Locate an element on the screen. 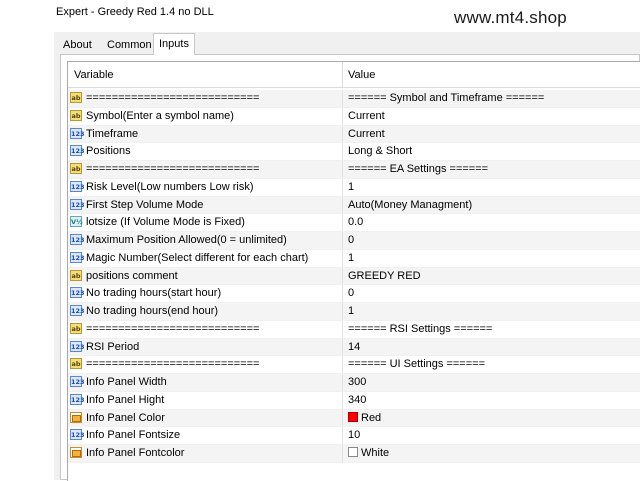 The image size is (640, 481). tab-about: About is located at coordinates (77, 45).